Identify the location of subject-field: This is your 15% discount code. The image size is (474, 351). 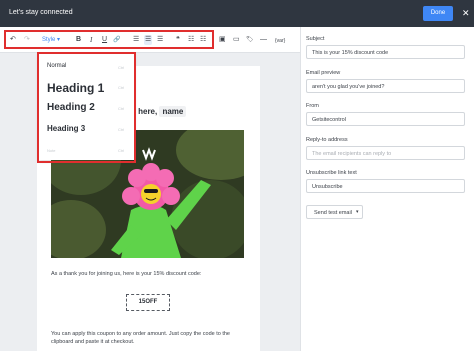
(385, 52).